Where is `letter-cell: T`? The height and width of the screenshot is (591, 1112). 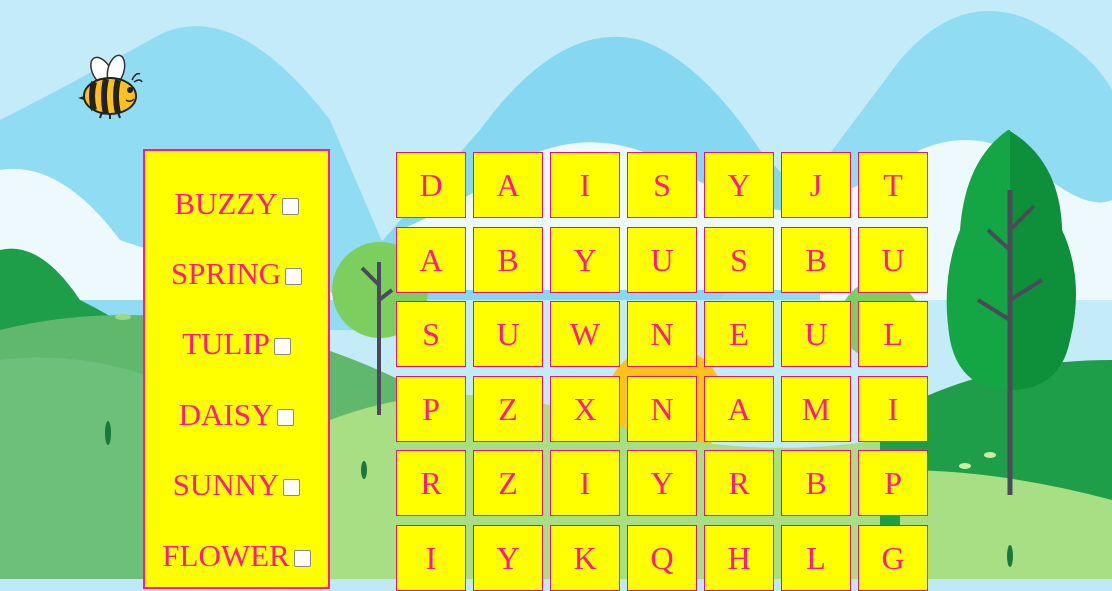
letter-cell: T is located at coordinates (893, 185).